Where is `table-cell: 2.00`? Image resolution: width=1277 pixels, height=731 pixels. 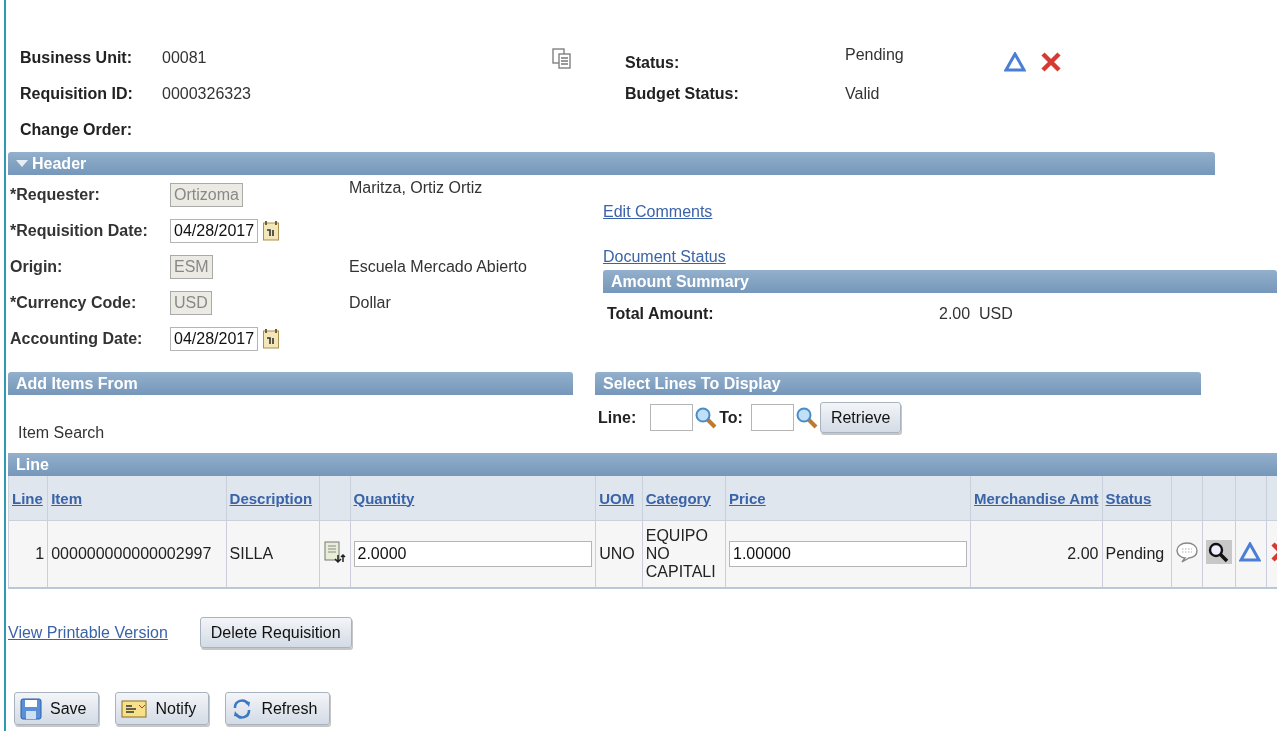 table-cell: 2.00 is located at coordinates (1083, 553).